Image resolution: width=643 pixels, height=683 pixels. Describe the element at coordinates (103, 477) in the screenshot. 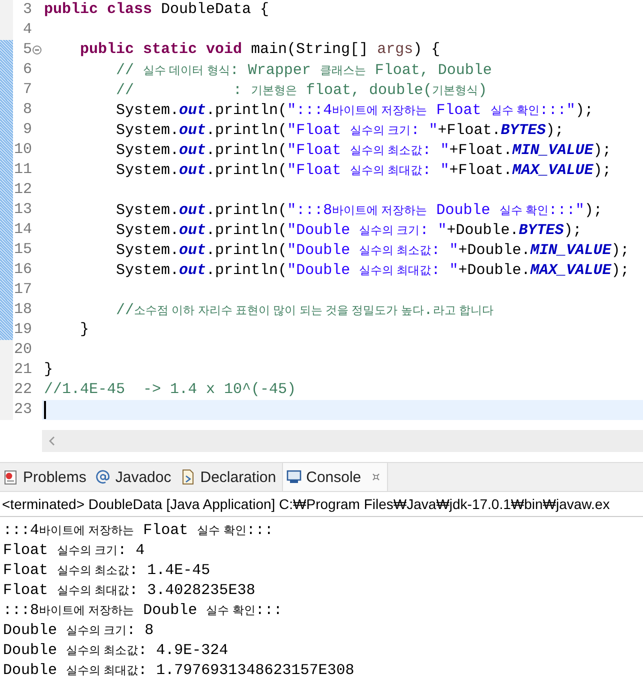

I see `at-sign-icon` at that location.